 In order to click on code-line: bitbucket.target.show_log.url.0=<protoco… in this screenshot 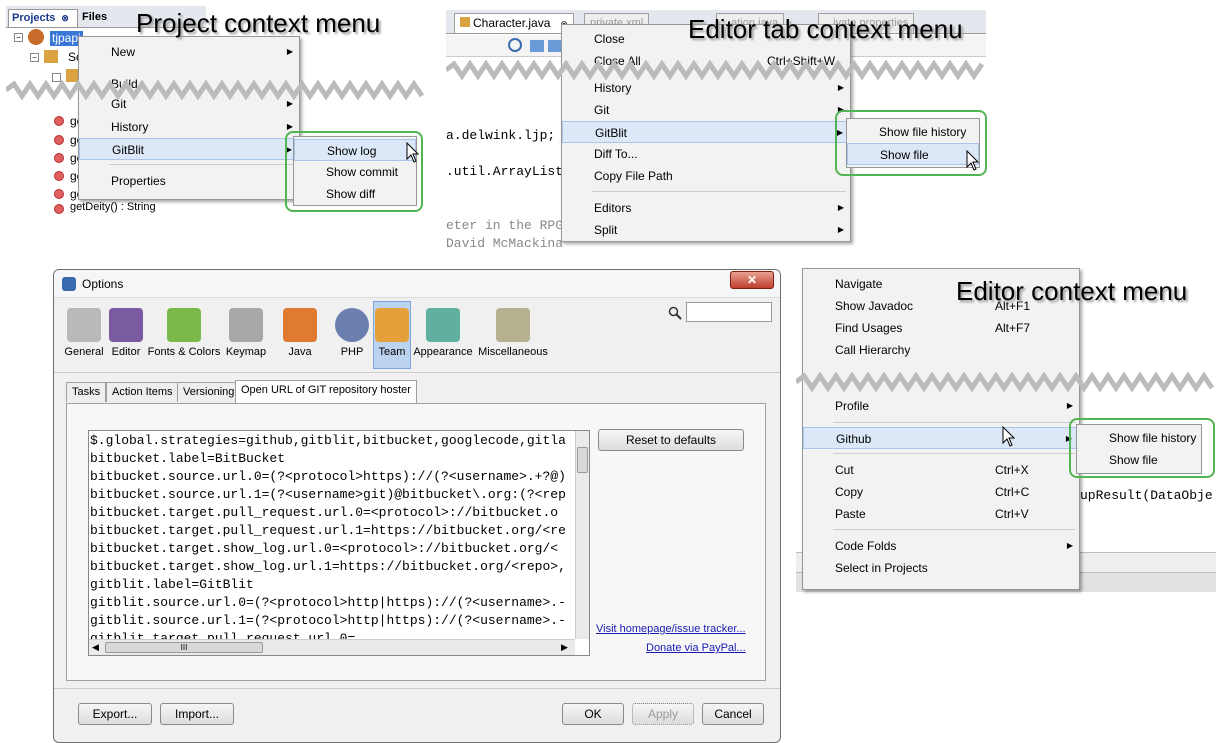, I will do `click(324, 548)`.